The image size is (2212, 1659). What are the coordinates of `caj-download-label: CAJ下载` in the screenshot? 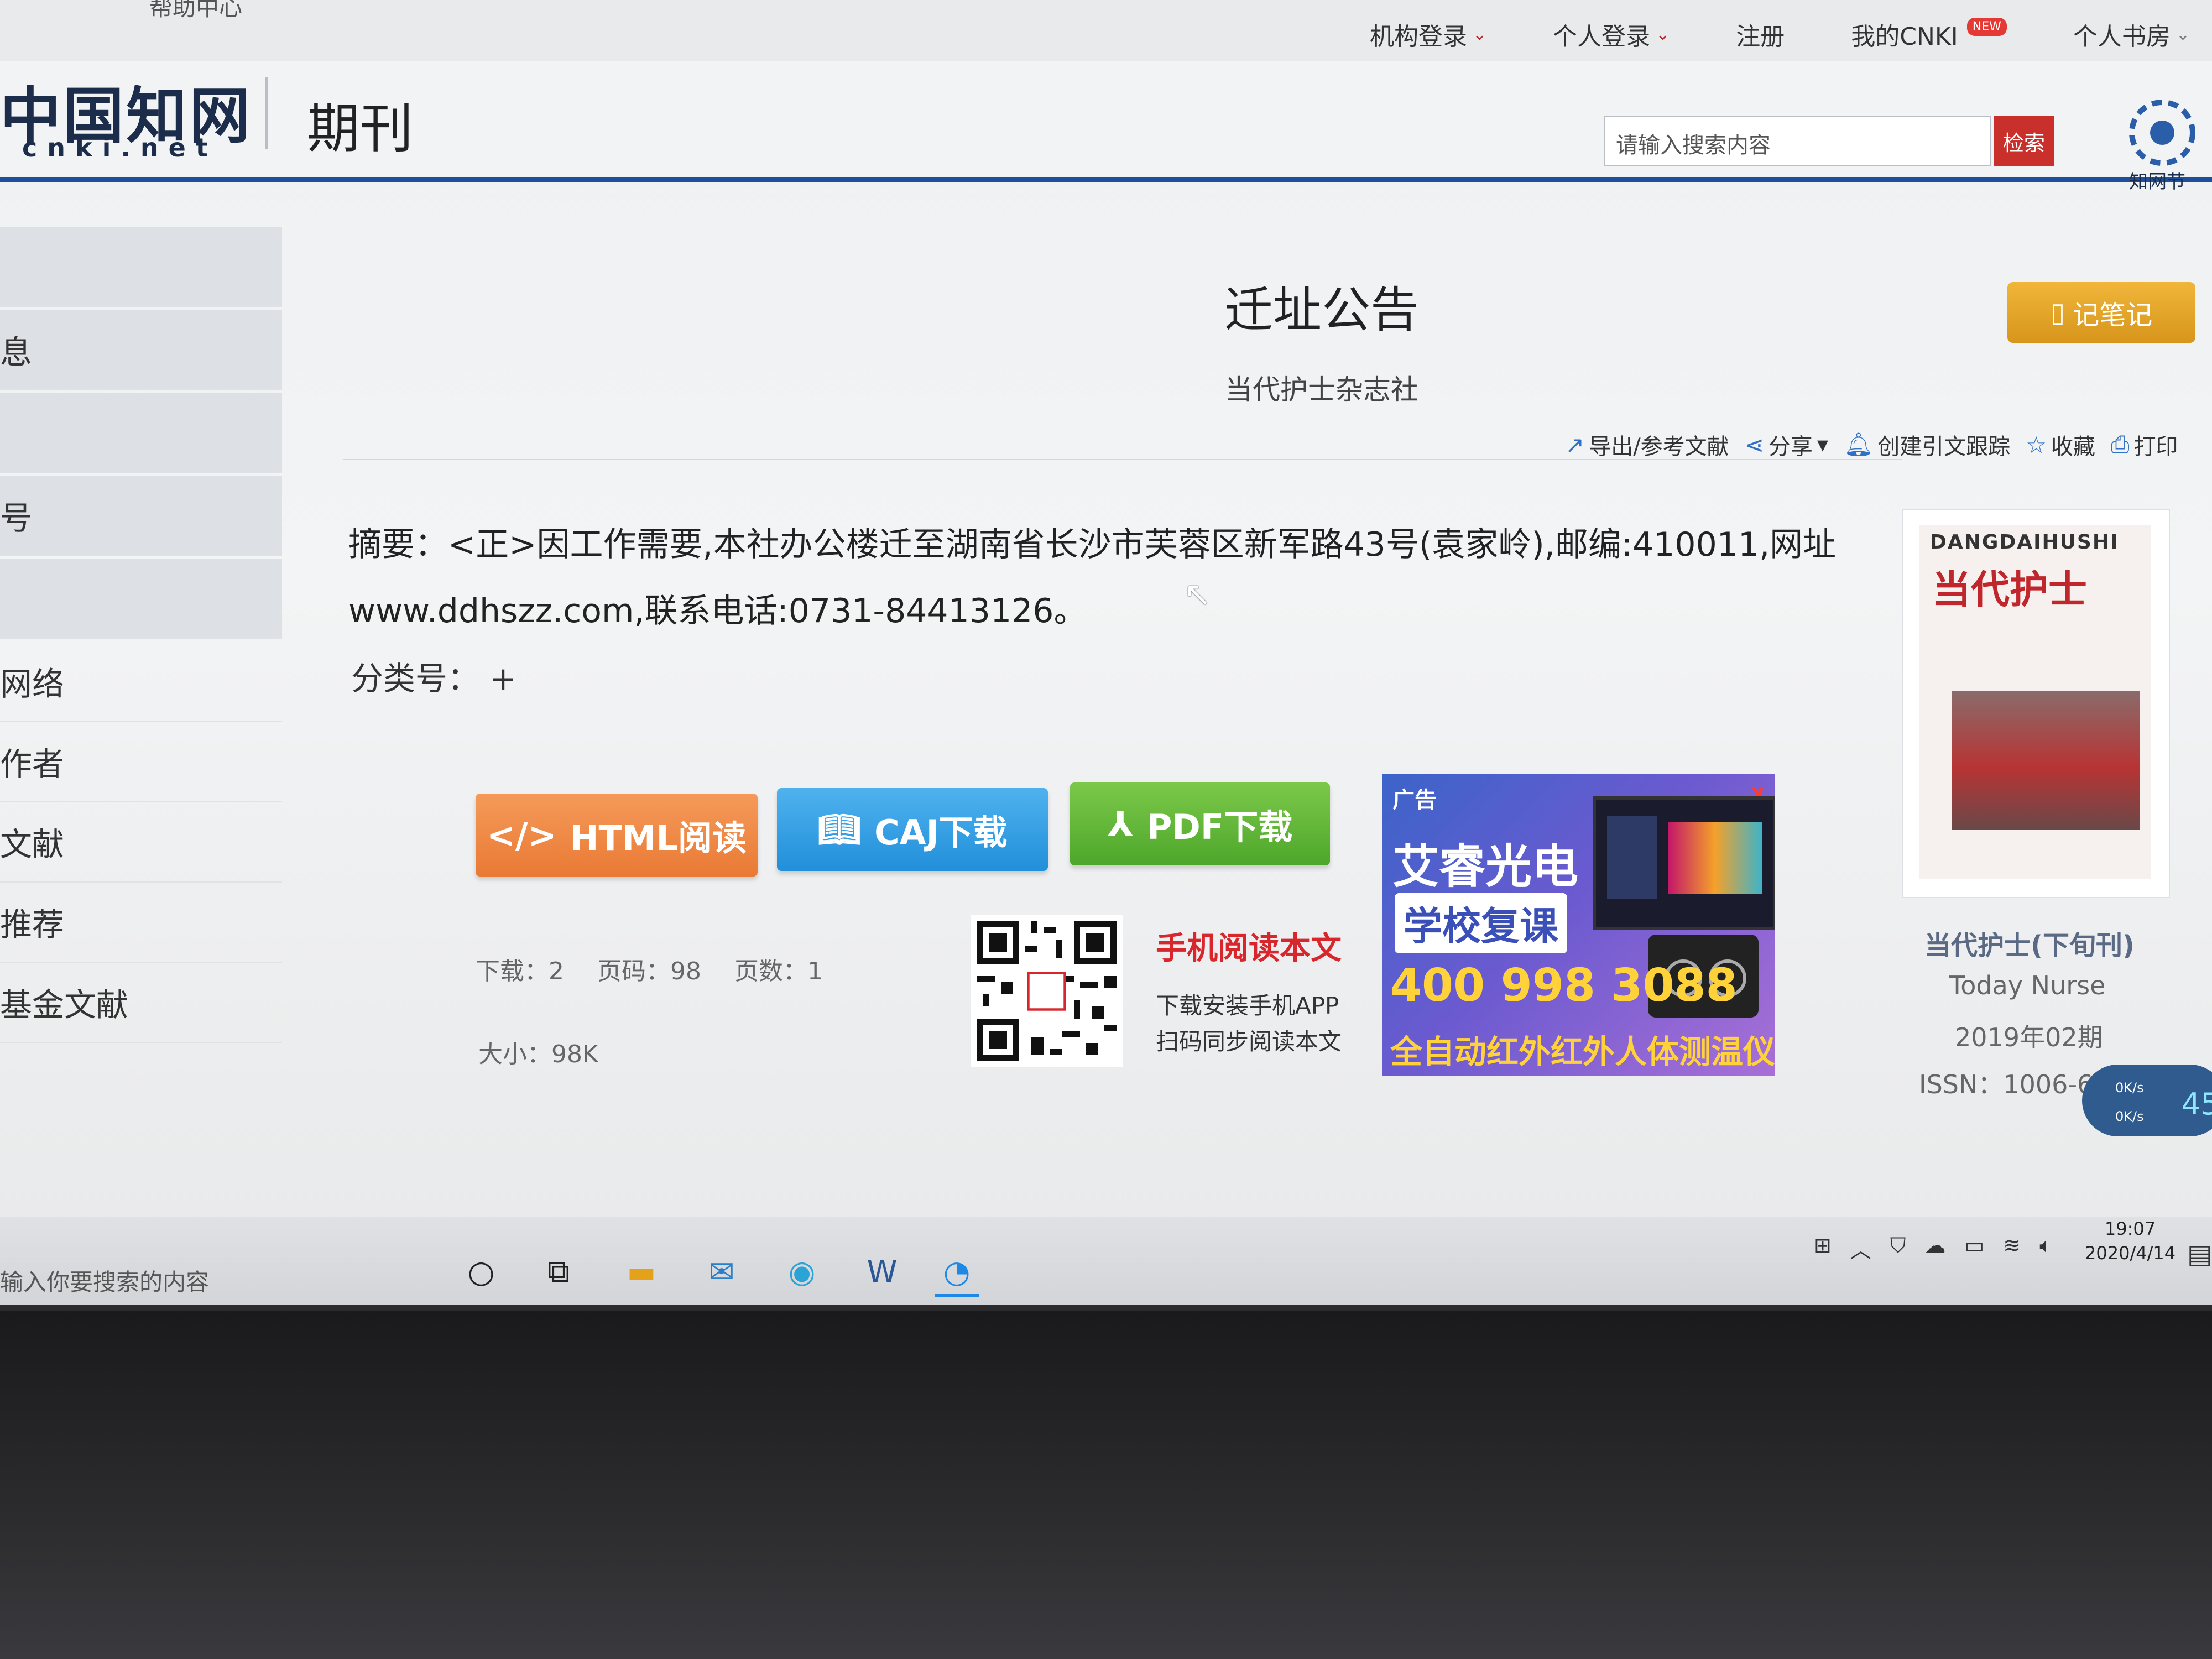 It's located at (941, 833).